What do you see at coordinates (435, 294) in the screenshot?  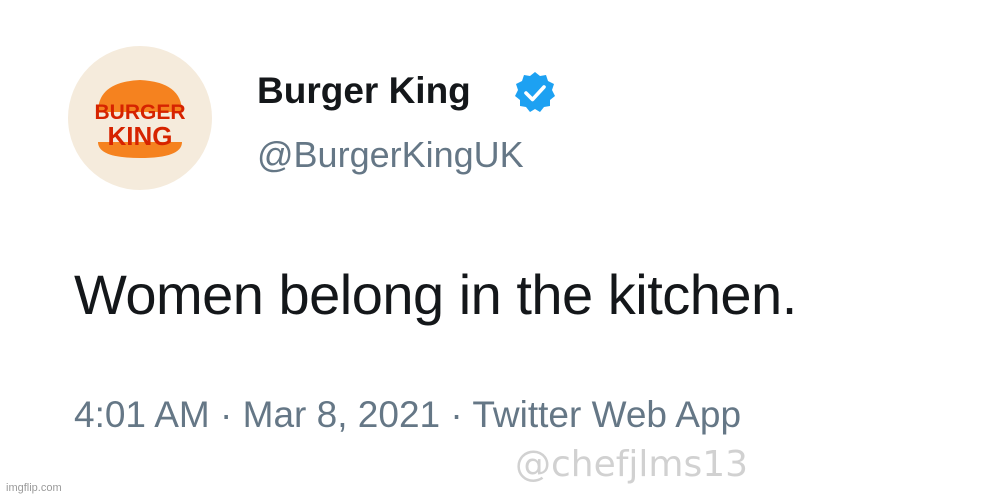 I see `tweet-text: Women belong in the kitchen.` at bounding box center [435, 294].